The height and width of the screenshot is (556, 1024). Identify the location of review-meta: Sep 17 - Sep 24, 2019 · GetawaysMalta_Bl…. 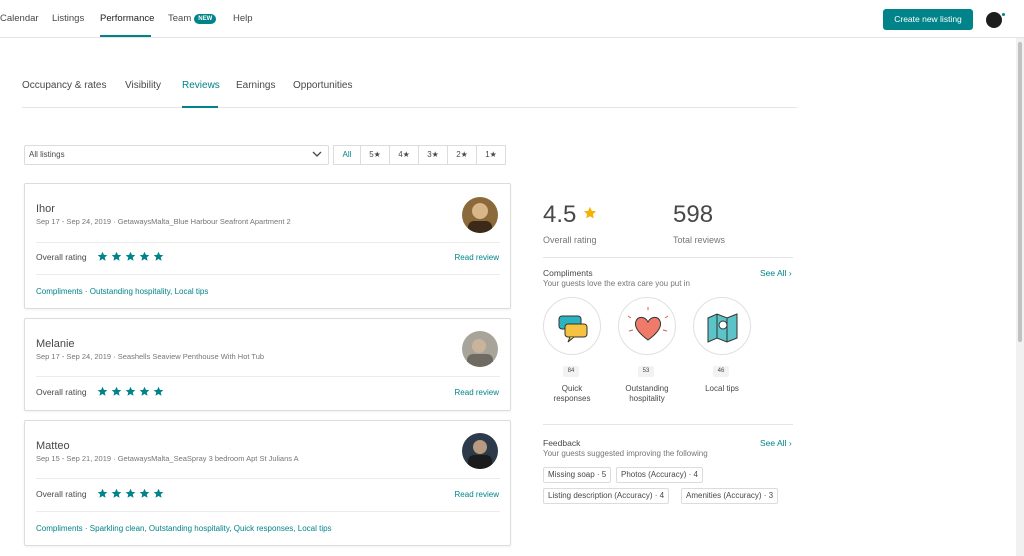
(163, 221).